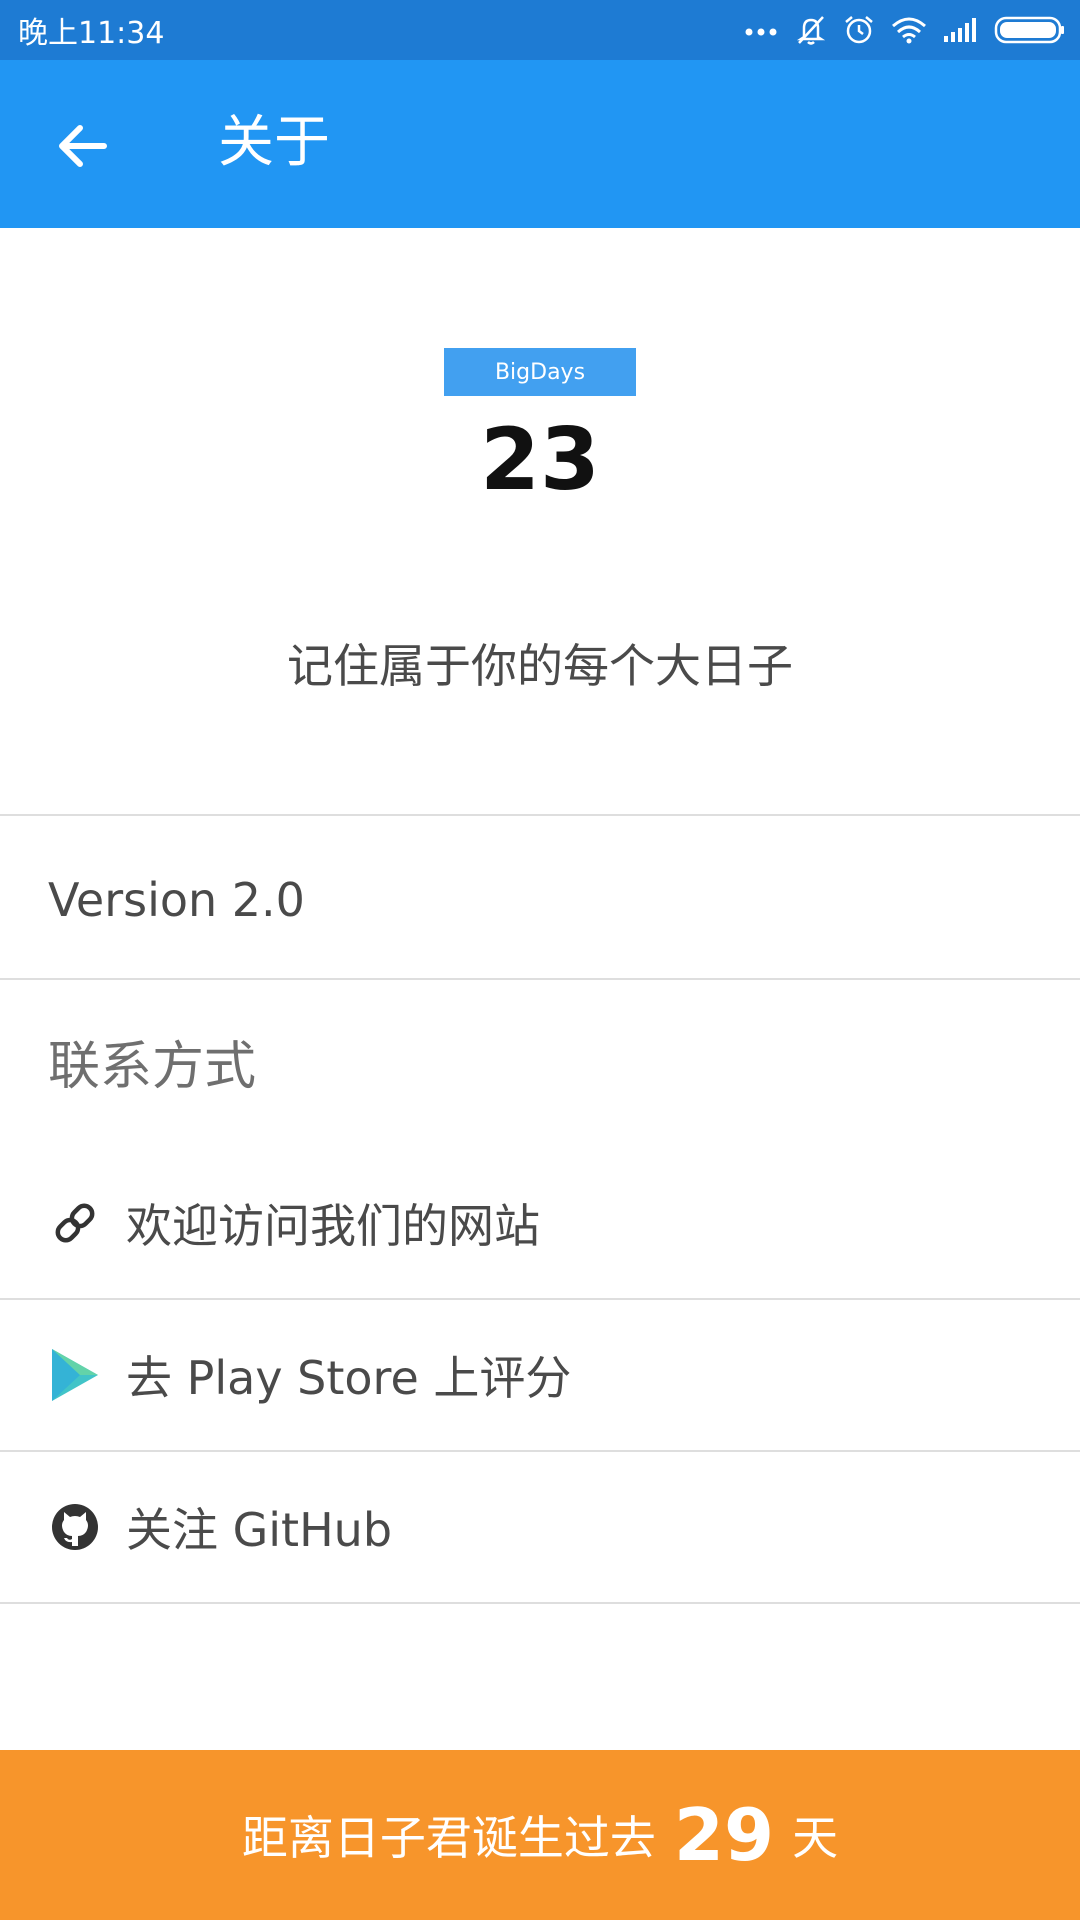  What do you see at coordinates (540, 144) in the screenshot?
I see `app-bar: 关于` at bounding box center [540, 144].